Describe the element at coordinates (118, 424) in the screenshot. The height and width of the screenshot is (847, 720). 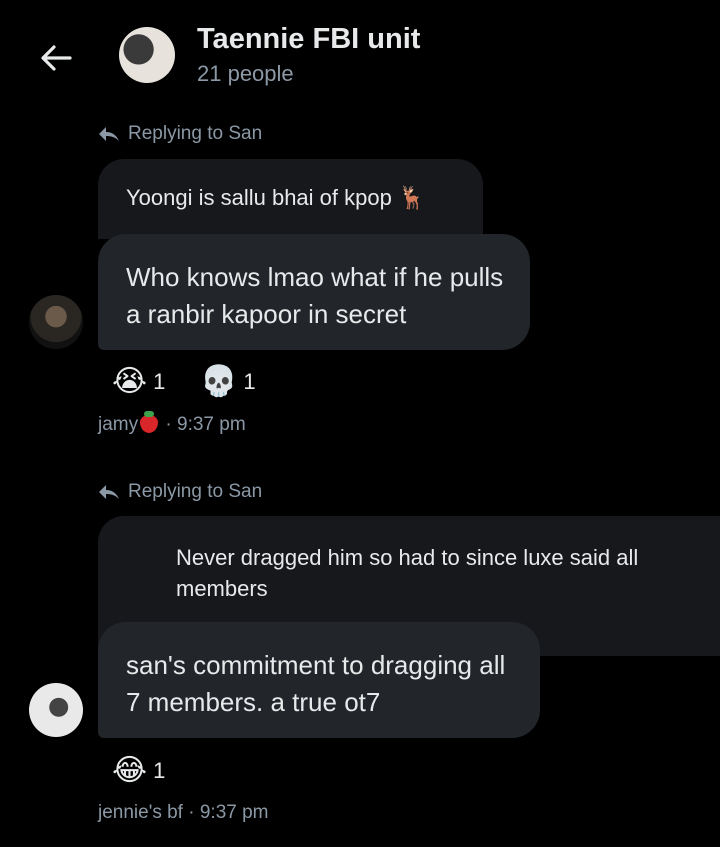
I see `sender-name: jamy` at that location.